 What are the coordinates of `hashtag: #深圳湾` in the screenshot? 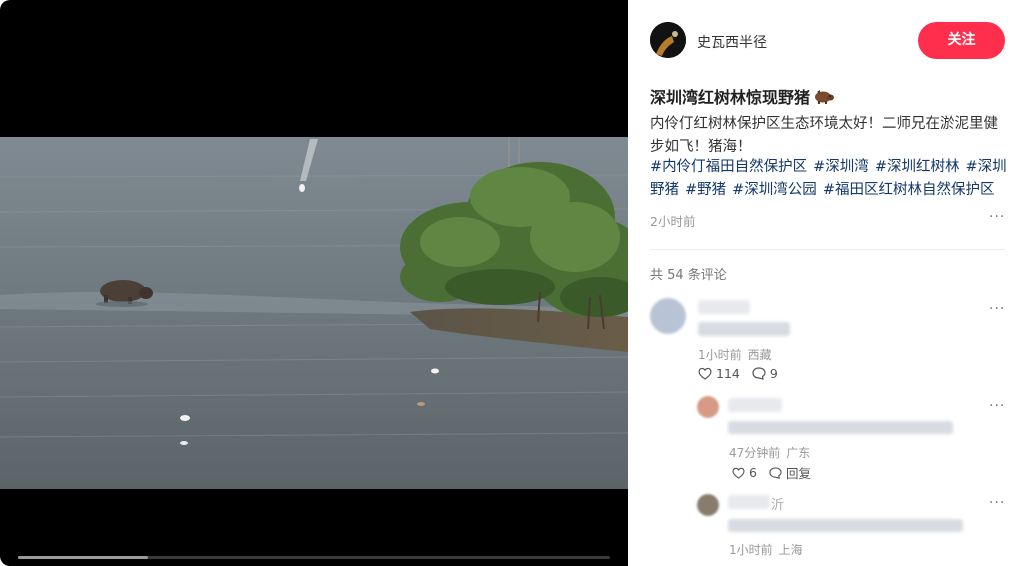 It's located at (841, 167).